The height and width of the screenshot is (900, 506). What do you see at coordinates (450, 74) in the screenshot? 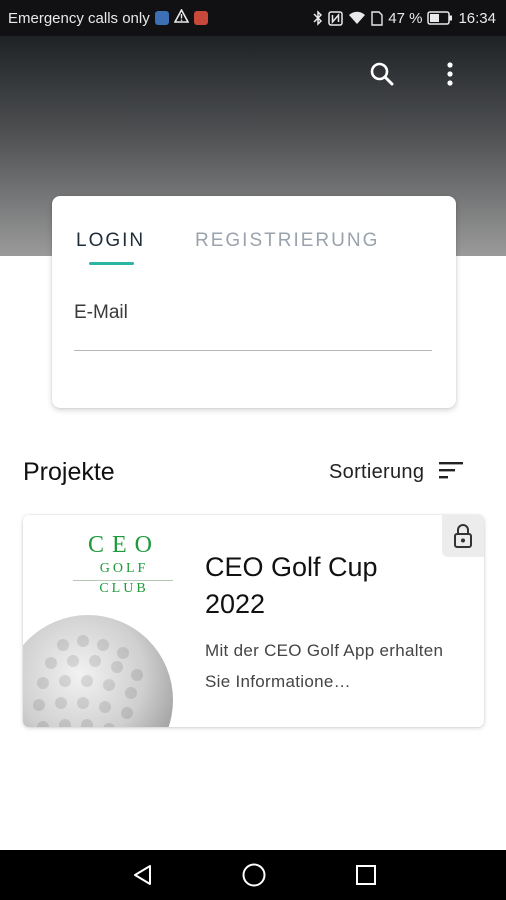
I see `more-vert-icon` at bounding box center [450, 74].